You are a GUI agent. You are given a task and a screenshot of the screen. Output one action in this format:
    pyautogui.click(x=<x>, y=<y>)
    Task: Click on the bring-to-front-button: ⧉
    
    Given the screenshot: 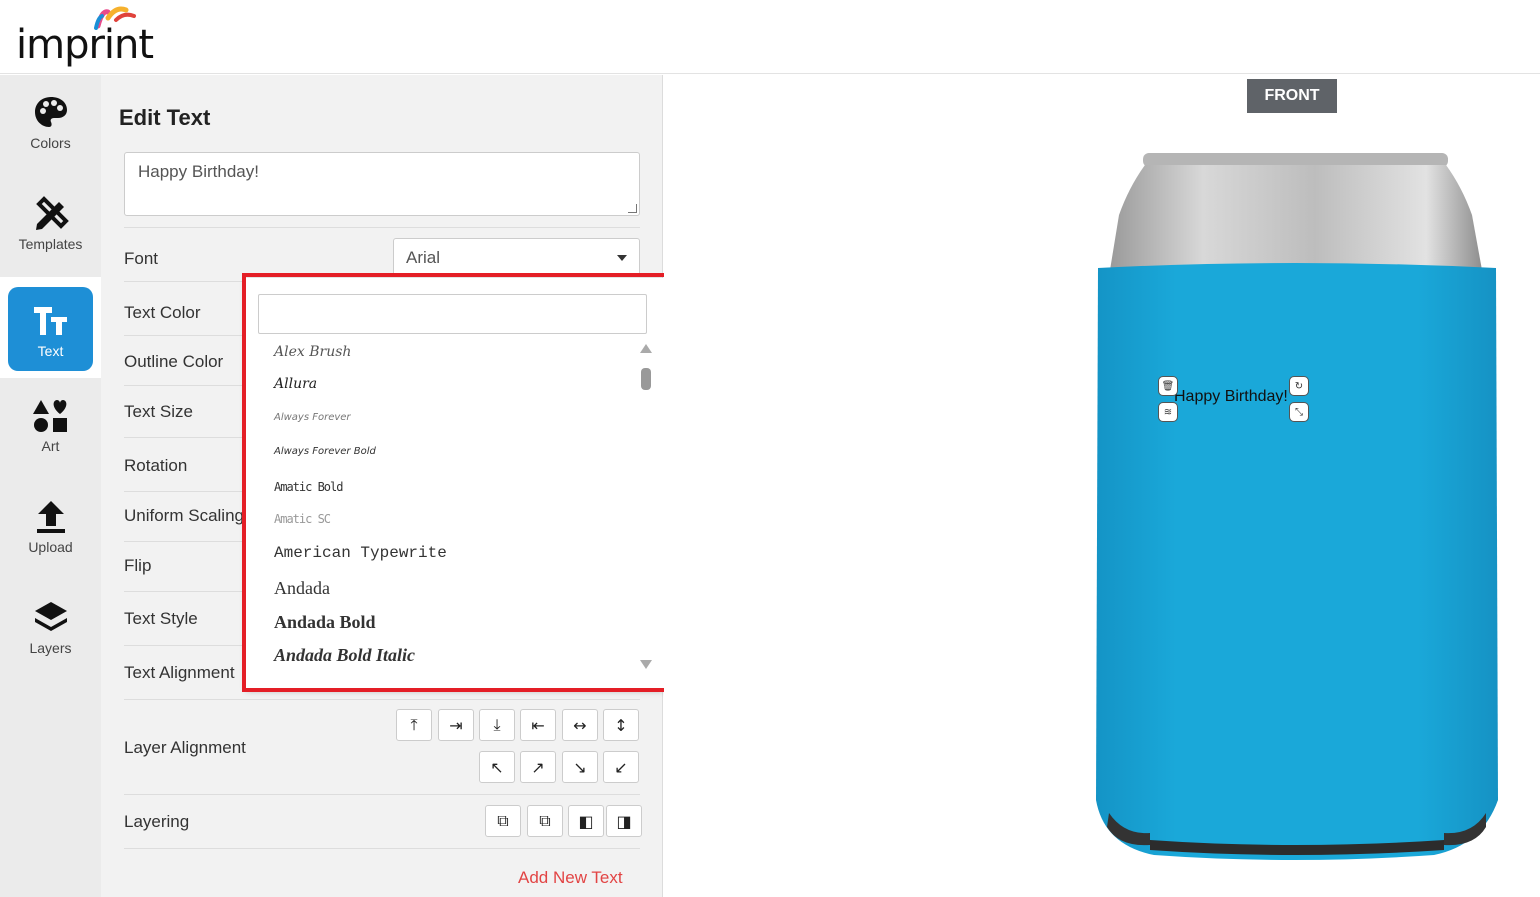 What is the action you would take?
    pyautogui.click(x=503, y=821)
    